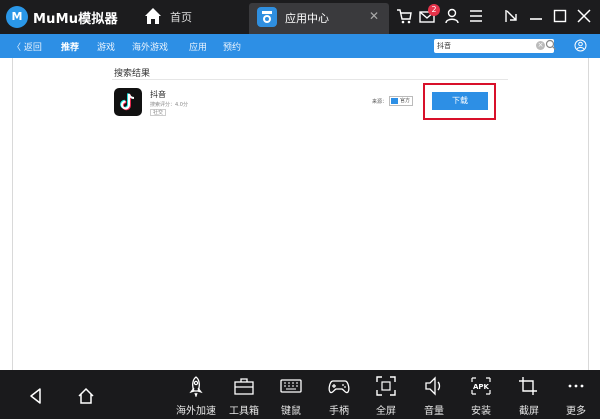 The image size is (600, 419). What do you see at coordinates (386, 397) in the screenshot?
I see `fullscreen-button: 全屏` at bounding box center [386, 397].